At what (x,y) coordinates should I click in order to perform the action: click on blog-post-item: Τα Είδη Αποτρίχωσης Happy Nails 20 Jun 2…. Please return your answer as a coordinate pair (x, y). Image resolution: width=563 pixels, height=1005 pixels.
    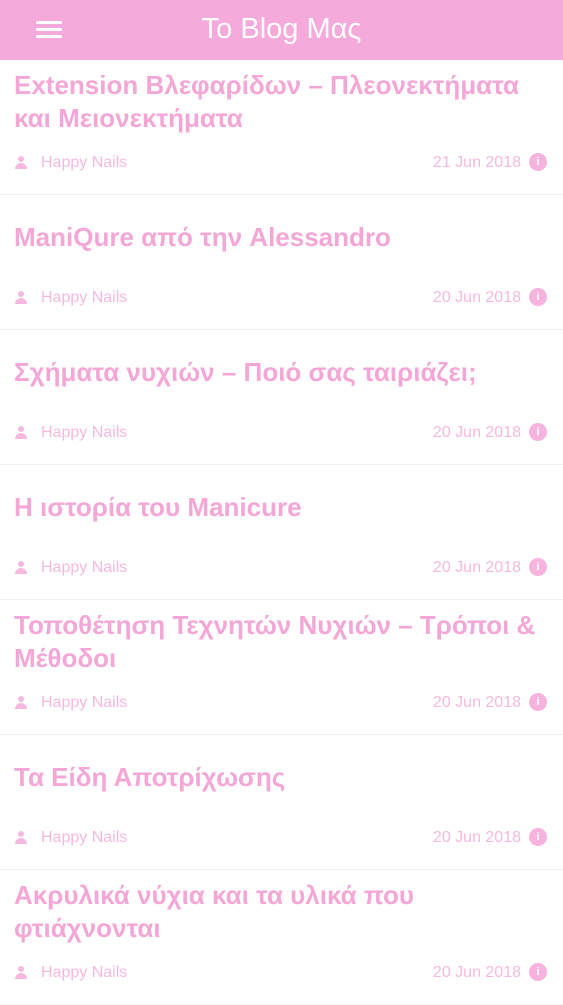
    Looking at the image, I should click on (281, 802).